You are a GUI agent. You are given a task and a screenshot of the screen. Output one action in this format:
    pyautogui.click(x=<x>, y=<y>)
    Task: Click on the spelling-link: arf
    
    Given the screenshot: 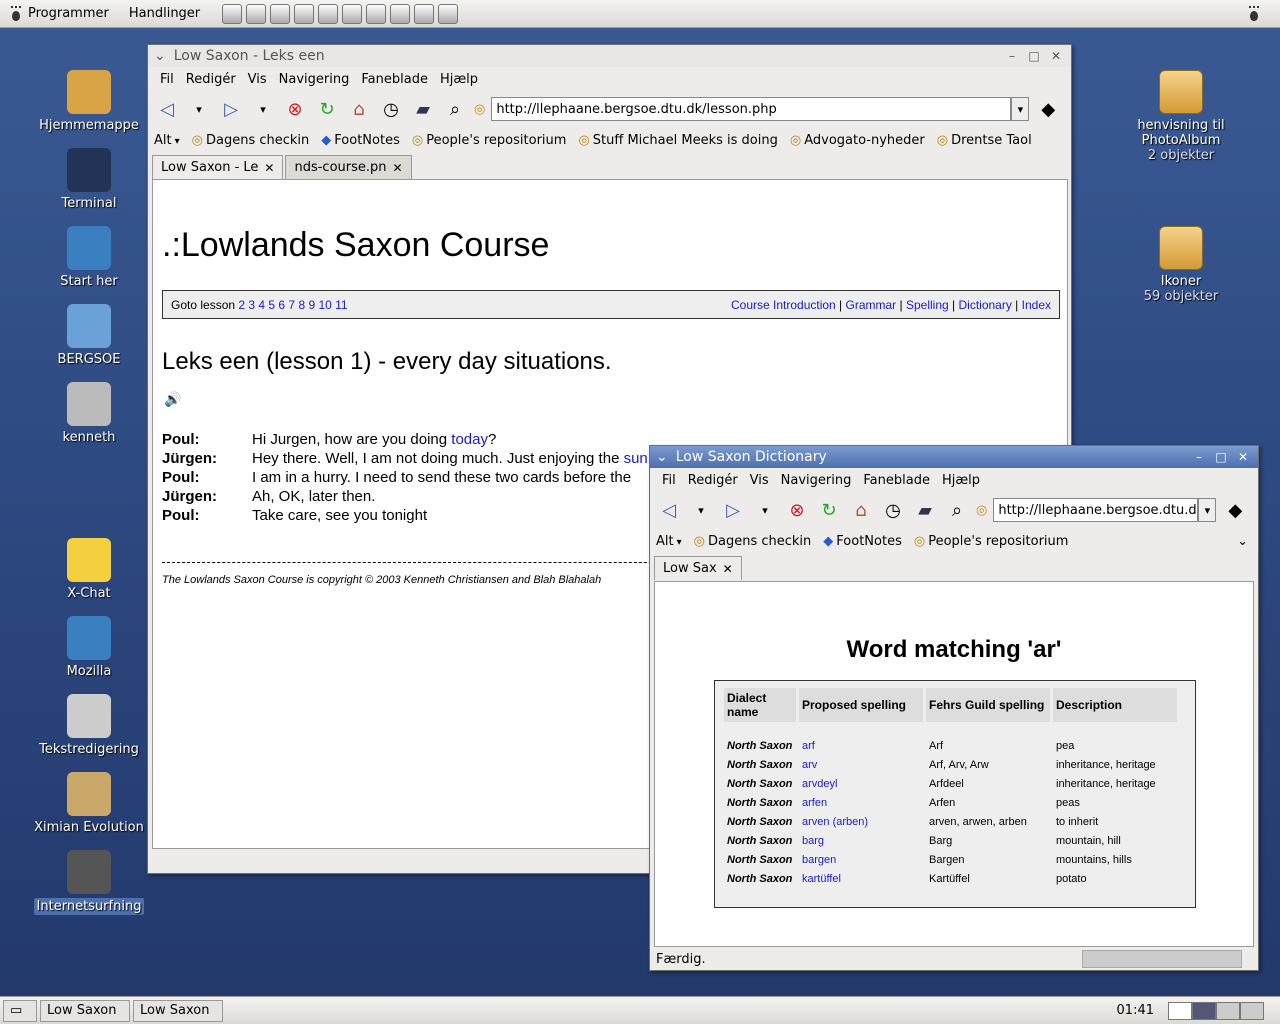 What is the action you would take?
    pyautogui.click(x=861, y=746)
    